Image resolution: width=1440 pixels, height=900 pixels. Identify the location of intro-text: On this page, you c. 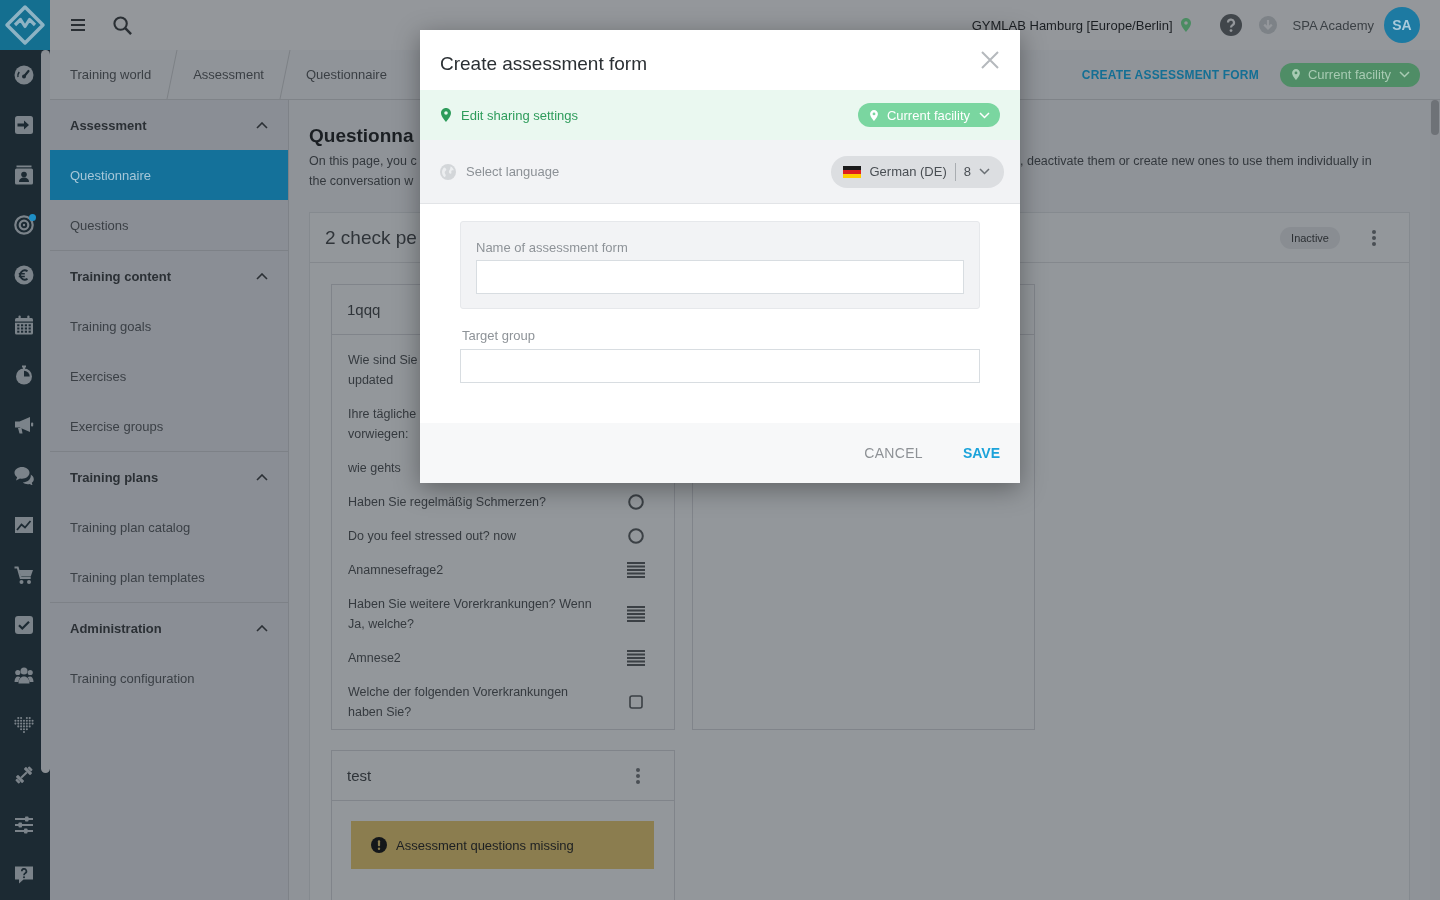
(363, 161).